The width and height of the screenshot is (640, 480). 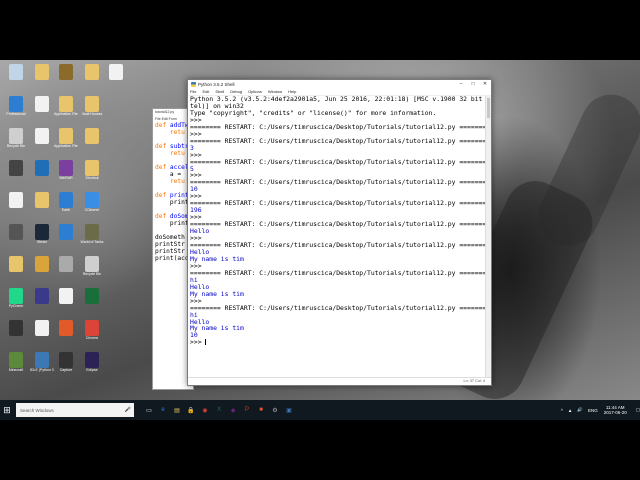 I want to click on taskbar-app-icon: ▭, so click(x=149, y=410).